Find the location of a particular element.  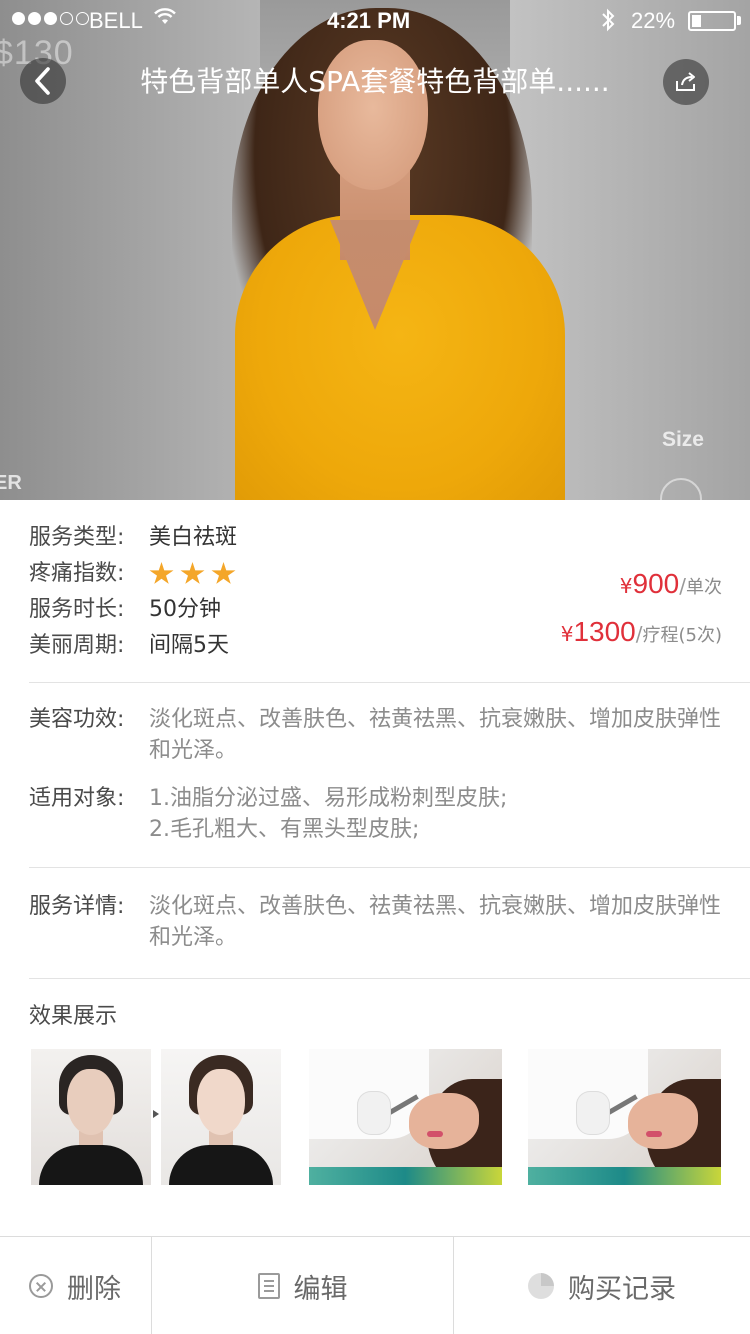

price-unit: 单次 is located at coordinates (704, 587).